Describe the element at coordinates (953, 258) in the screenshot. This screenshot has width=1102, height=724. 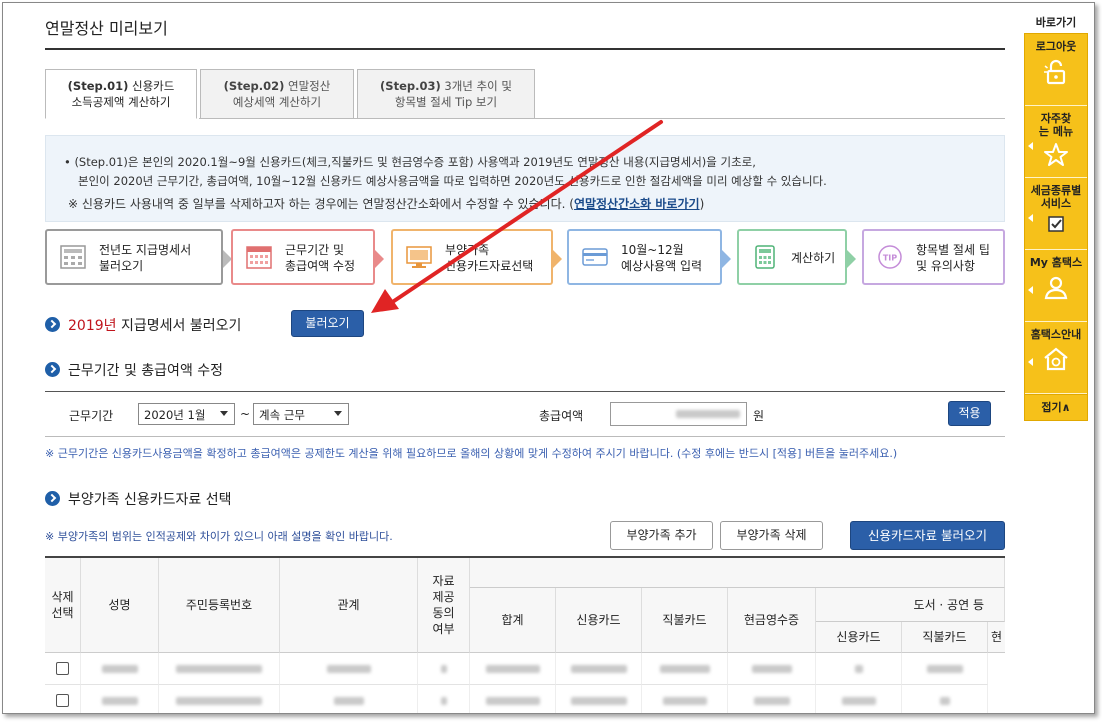
I see `step-label: 항목별 절세 팁및 유의사항` at that location.